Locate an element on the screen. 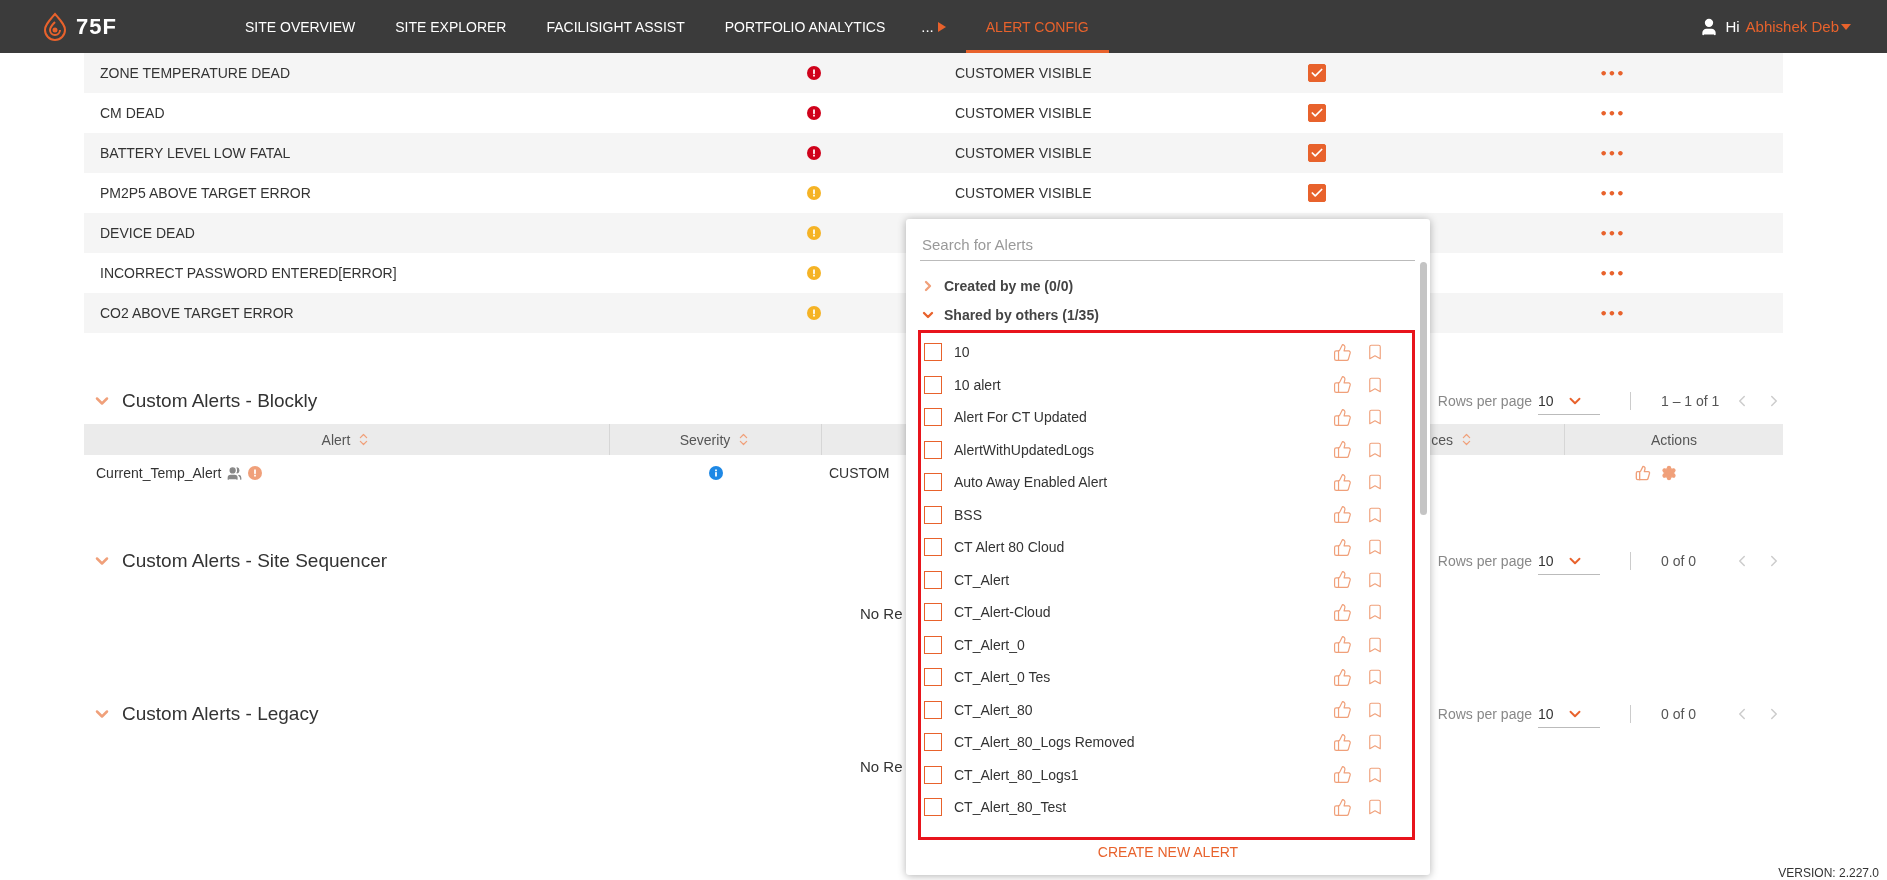  alert-name: BATTERY LEVEL LOW FATAL is located at coordinates (195, 153).